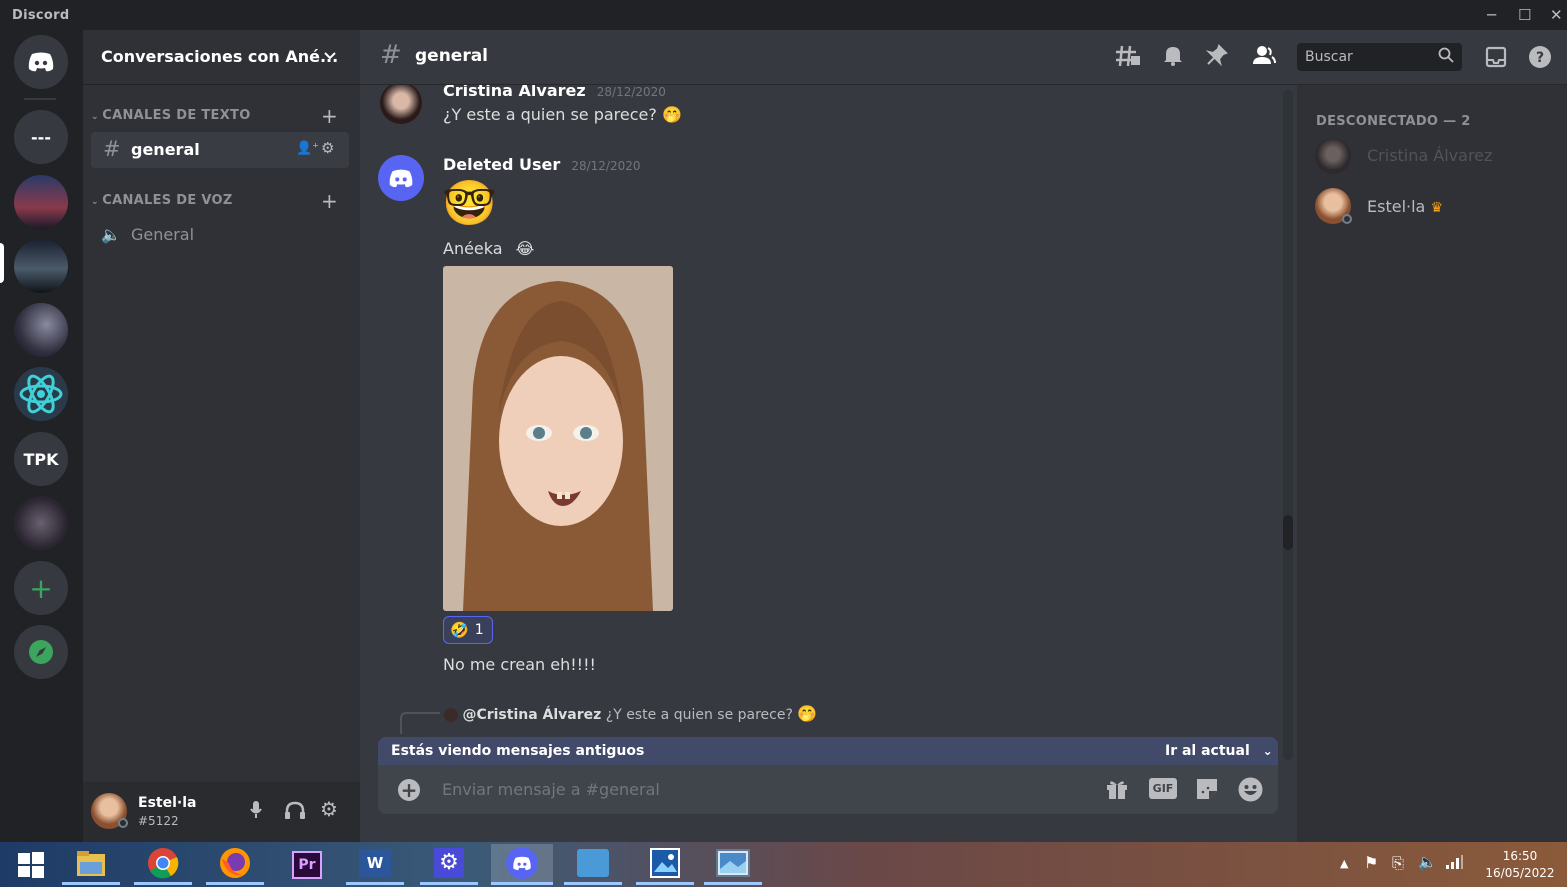 Image resolution: width=1567 pixels, height=887 pixels. Describe the element at coordinates (1405, 206) in the screenshot. I see `member-name: Estel·la ♛` at that location.